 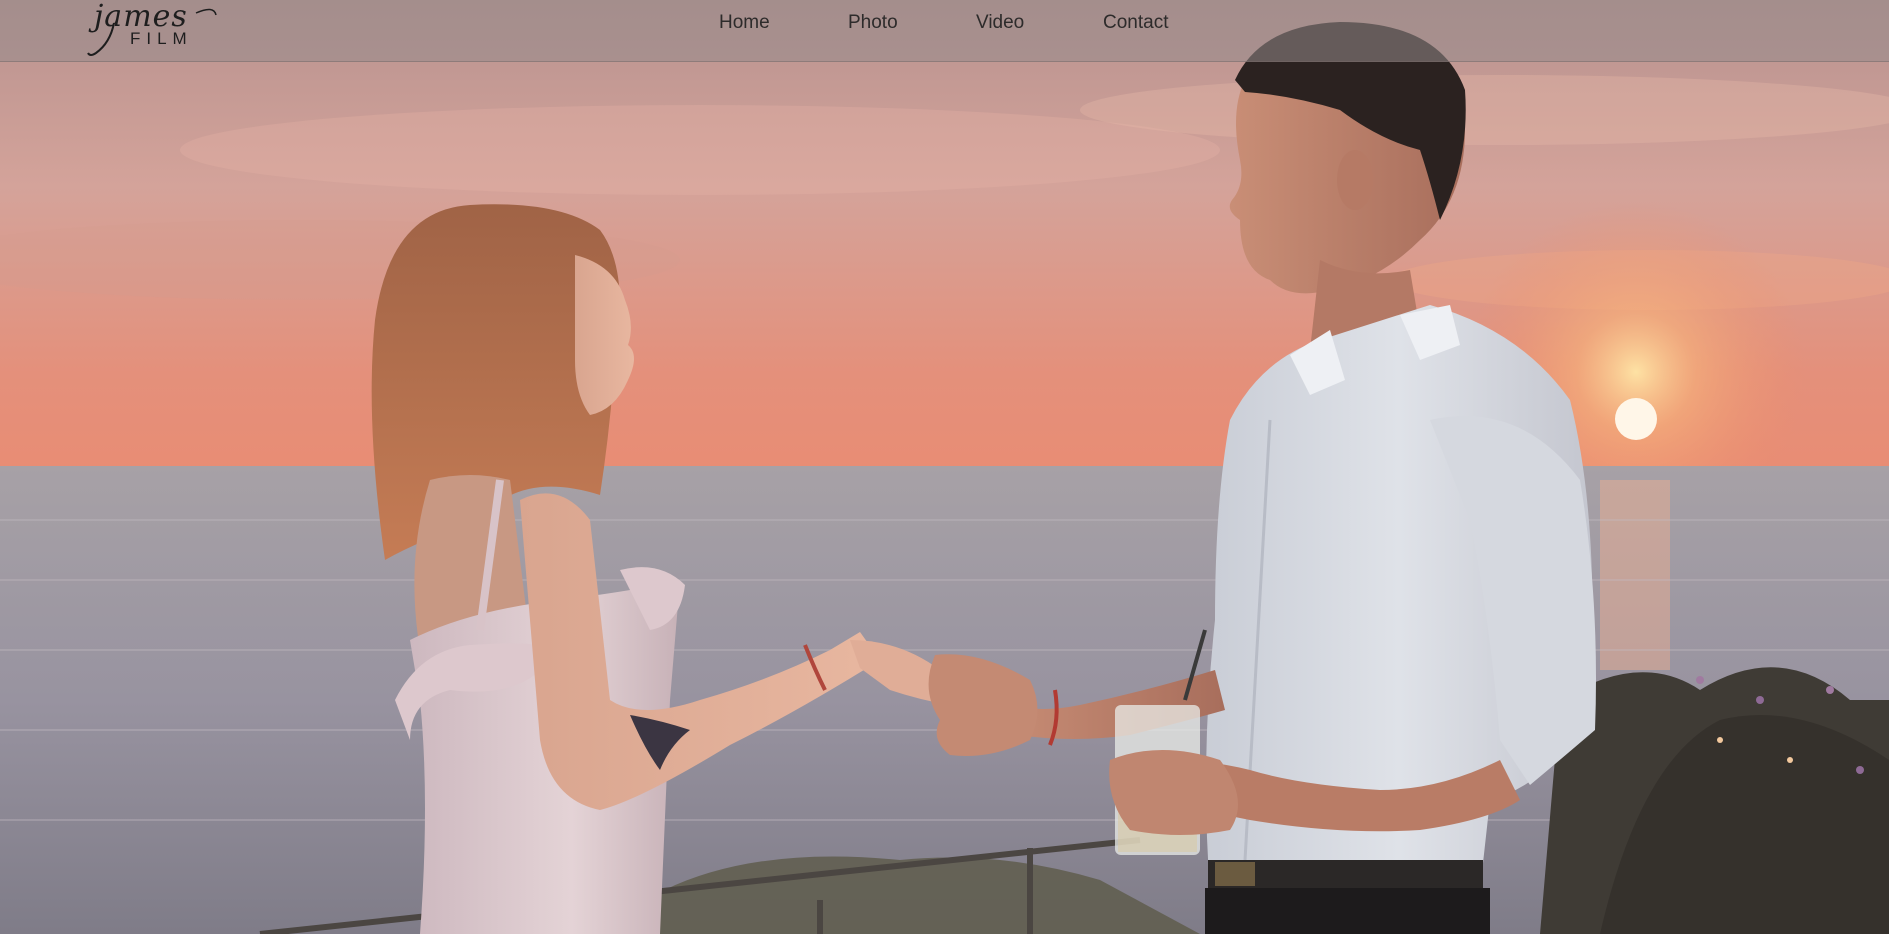 I want to click on nav-item-video: Video, so click(x=1000, y=23).